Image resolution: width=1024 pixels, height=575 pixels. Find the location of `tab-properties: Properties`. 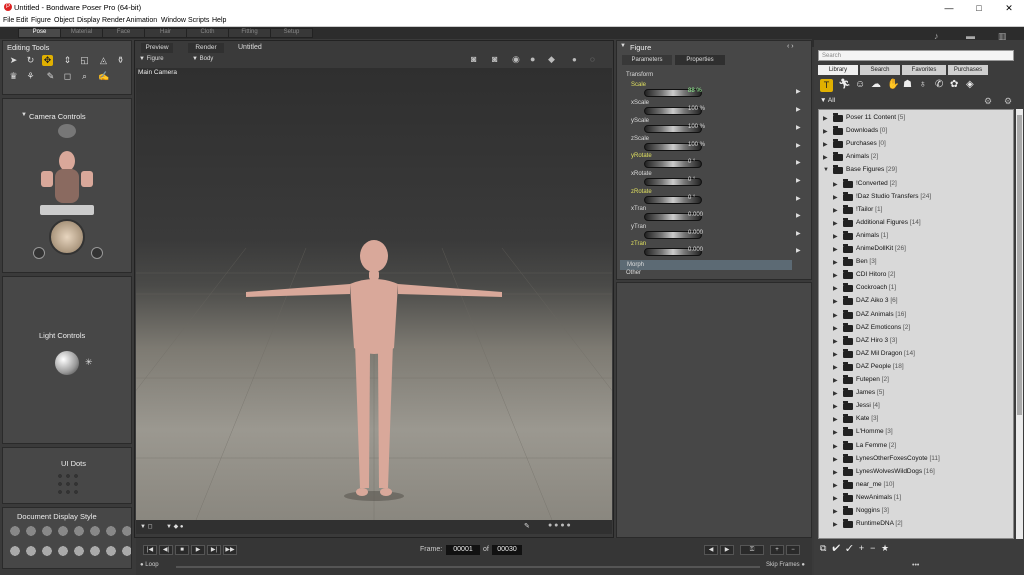

tab-properties: Properties is located at coordinates (700, 60).